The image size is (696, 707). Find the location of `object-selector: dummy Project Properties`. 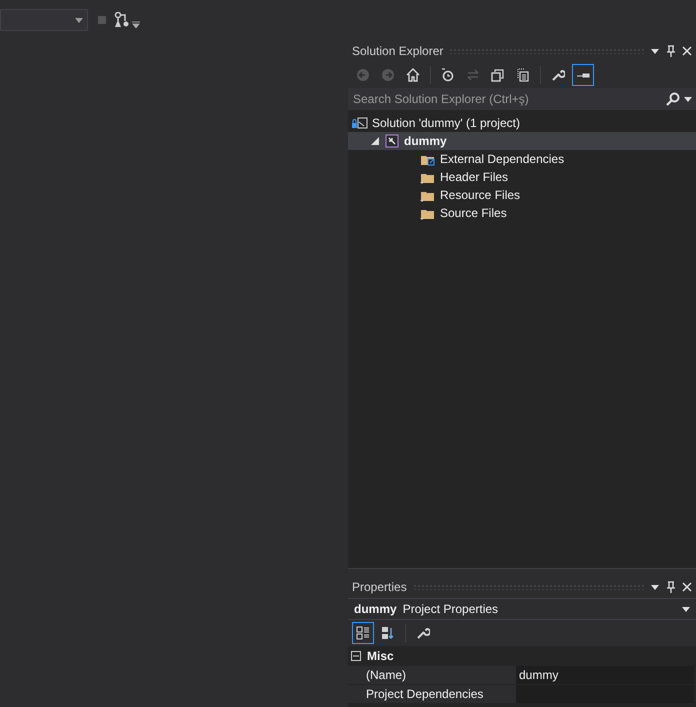

object-selector: dummy Project Properties is located at coordinates (522, 609).